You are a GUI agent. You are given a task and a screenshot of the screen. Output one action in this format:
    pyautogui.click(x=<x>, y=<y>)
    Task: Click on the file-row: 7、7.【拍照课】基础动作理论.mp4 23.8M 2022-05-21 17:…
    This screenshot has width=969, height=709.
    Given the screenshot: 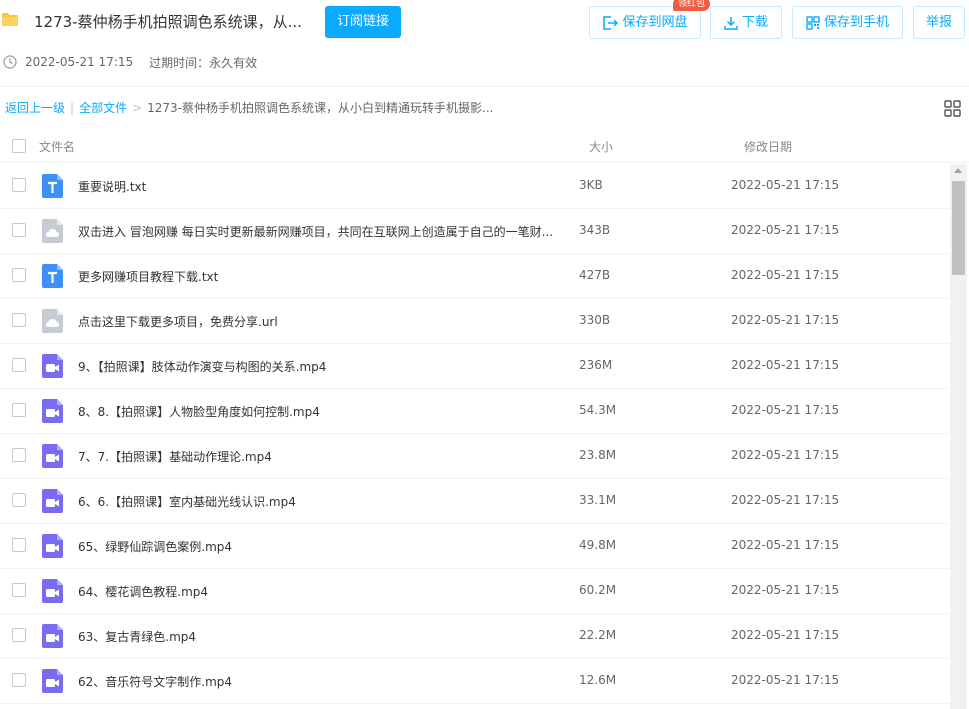 What is the action you would take?
    pyautogui.click(x=475, y=456)
    